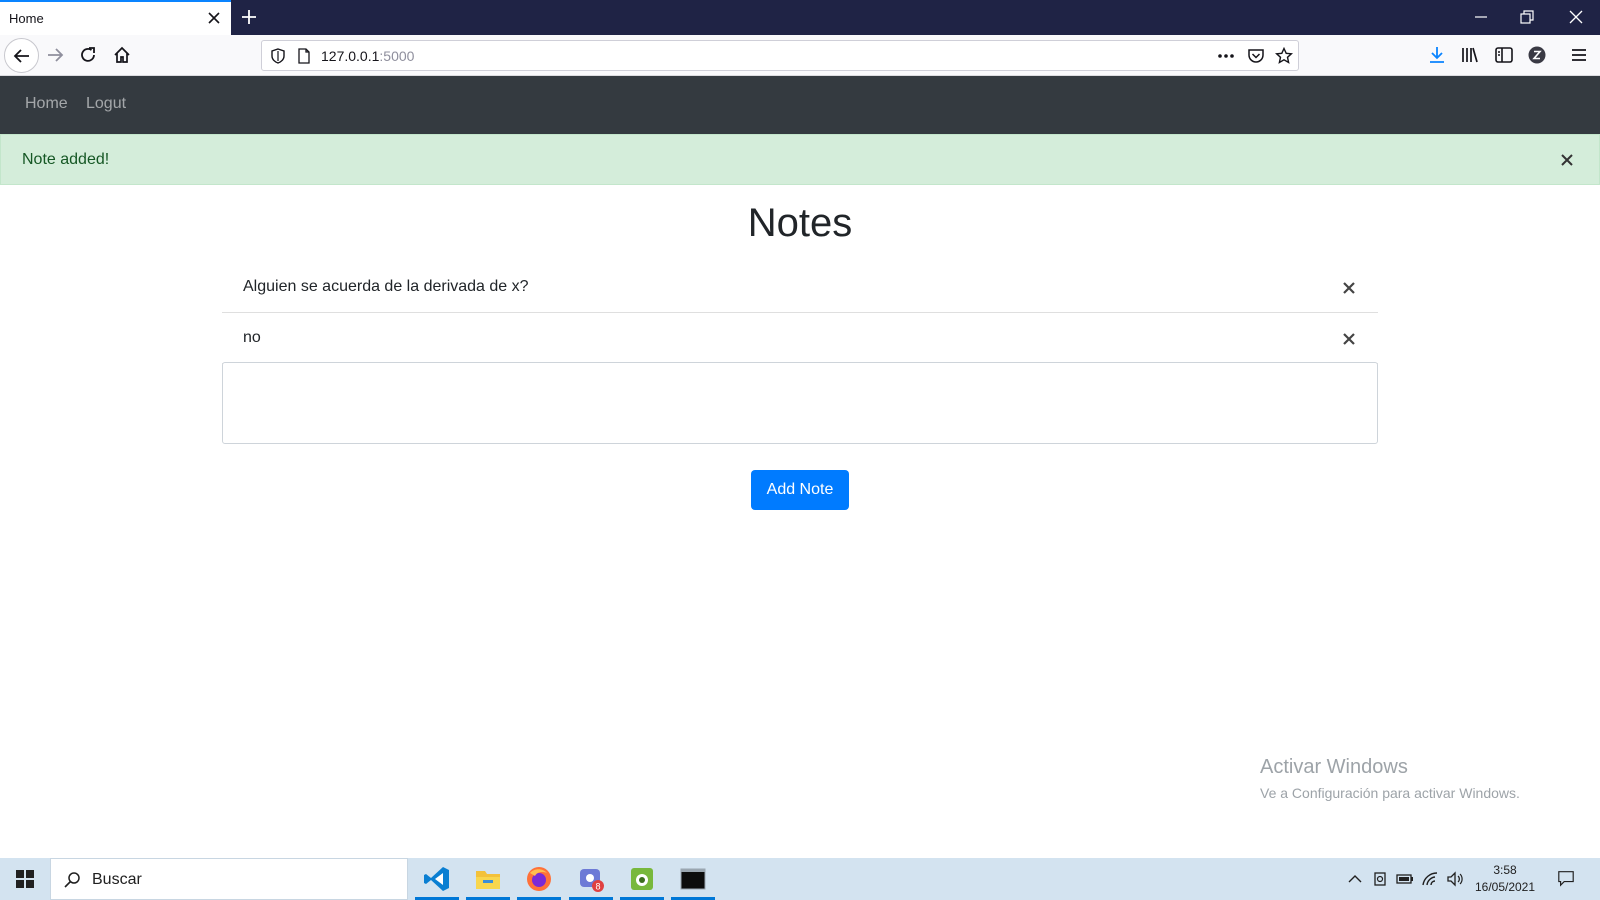  I want to click on url-bar: 127.0.0.1:5000, so click(780, 55).